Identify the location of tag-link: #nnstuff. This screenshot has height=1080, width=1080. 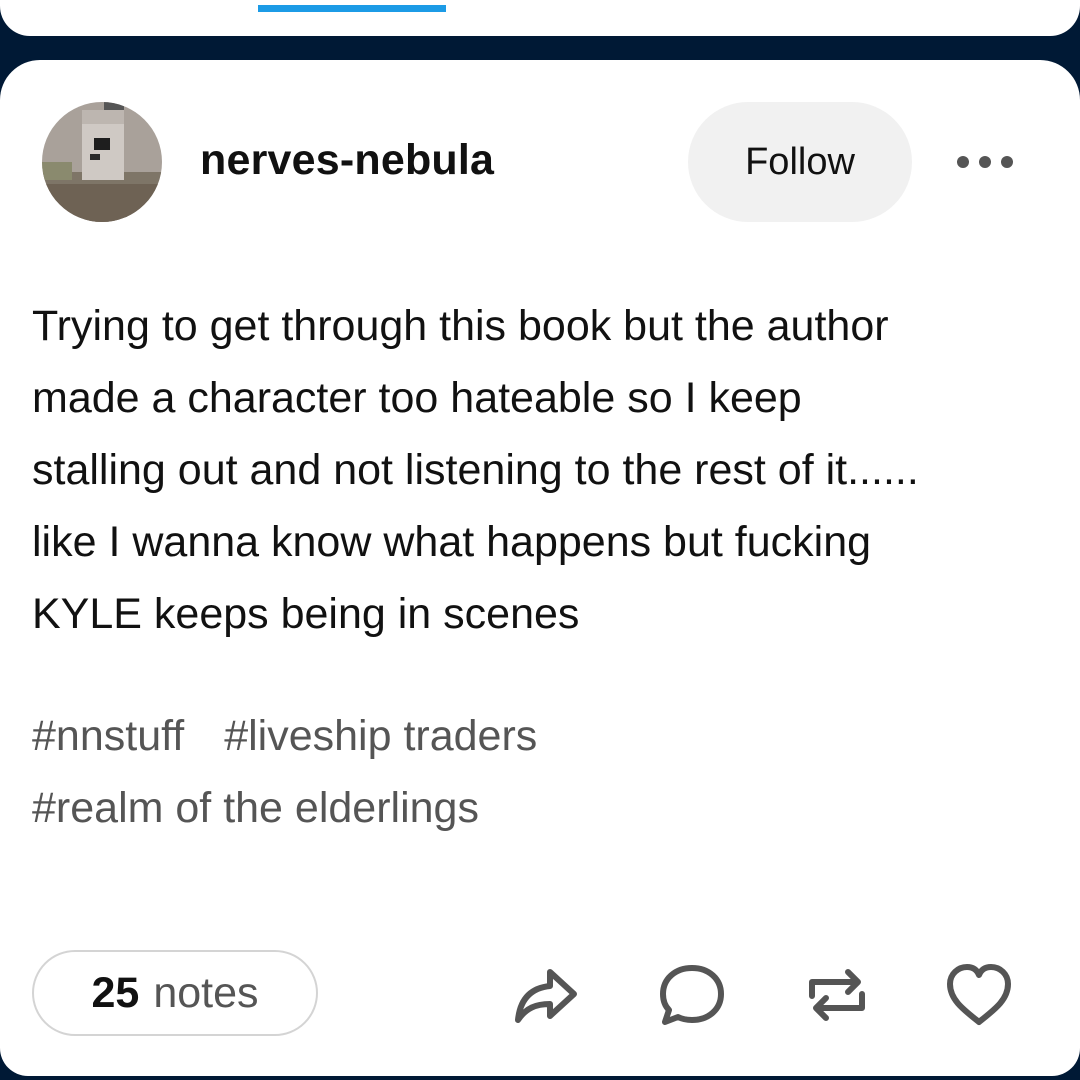
(108, 736).